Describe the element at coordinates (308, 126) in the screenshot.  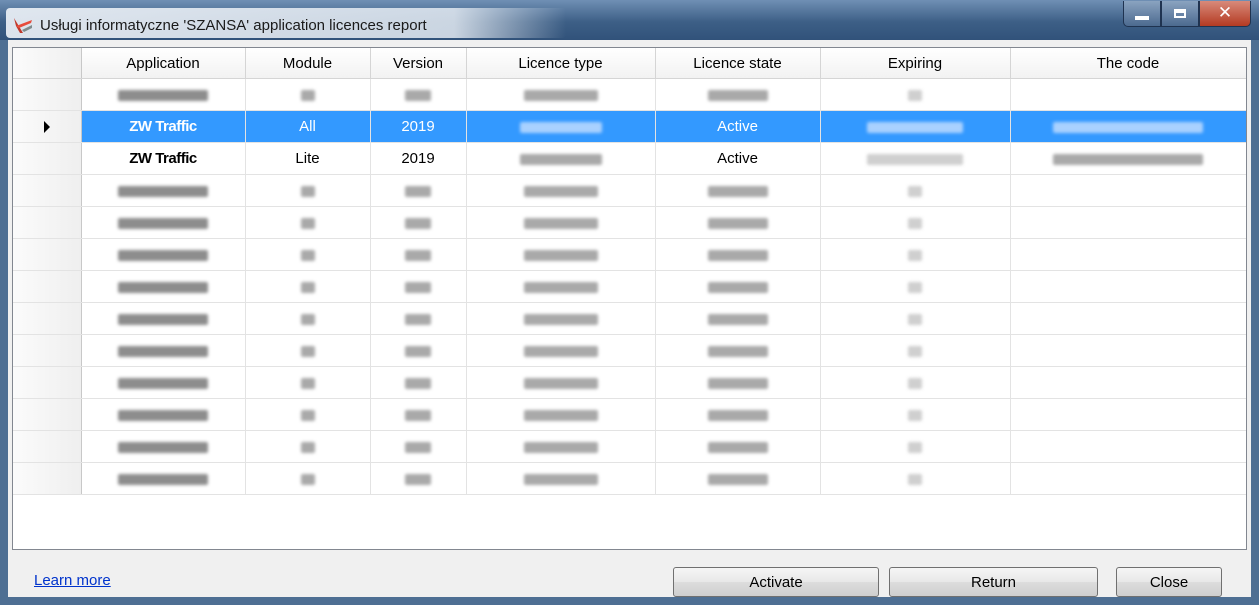
I see `cell-module: All` at that location.